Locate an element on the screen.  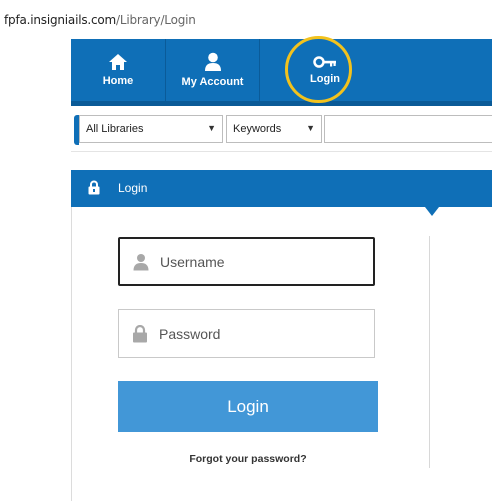
address-bar-url: fpfa.insigniails.com/Library/Login is located at coordinates (100, 20).